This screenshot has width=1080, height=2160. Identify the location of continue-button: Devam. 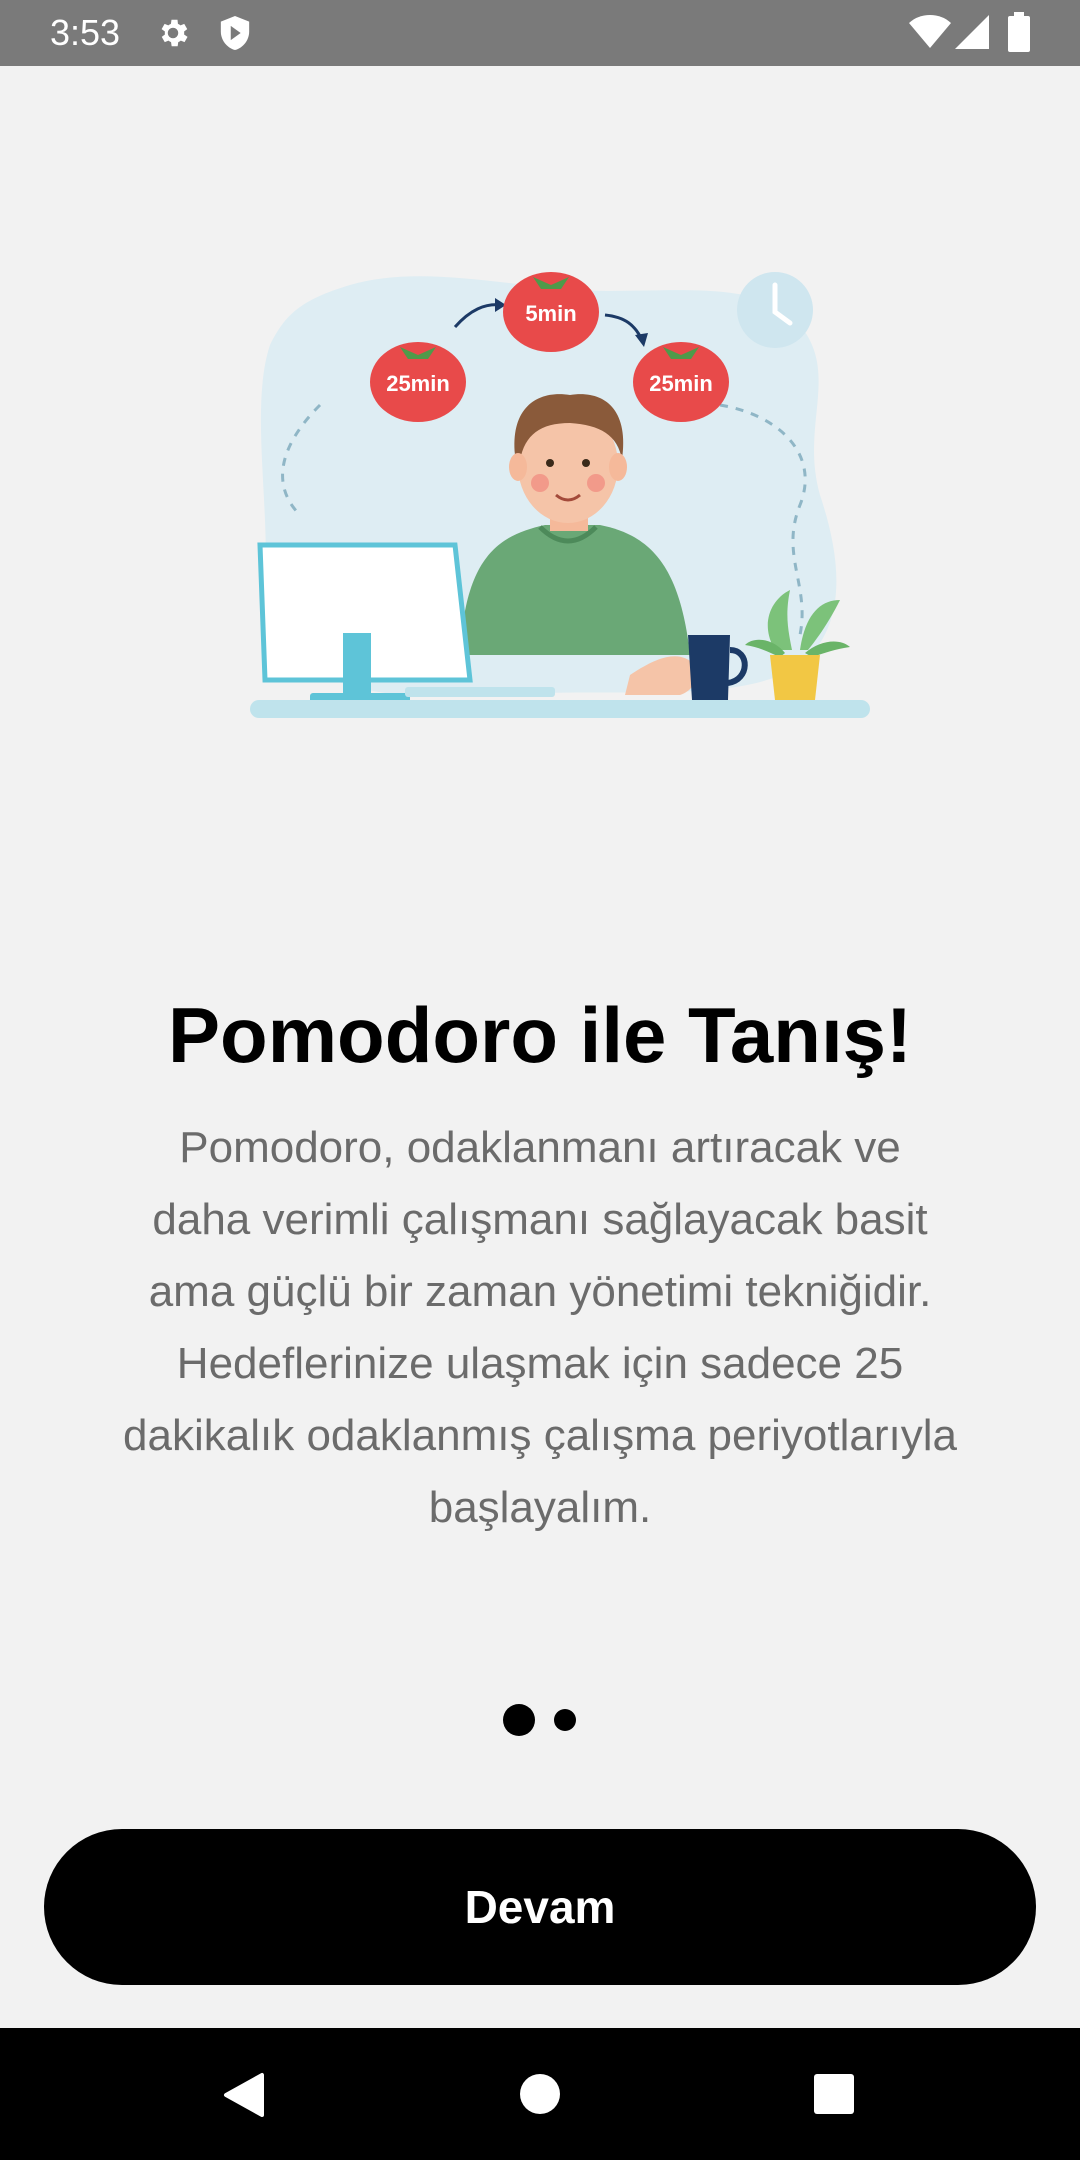
(540, 1907).